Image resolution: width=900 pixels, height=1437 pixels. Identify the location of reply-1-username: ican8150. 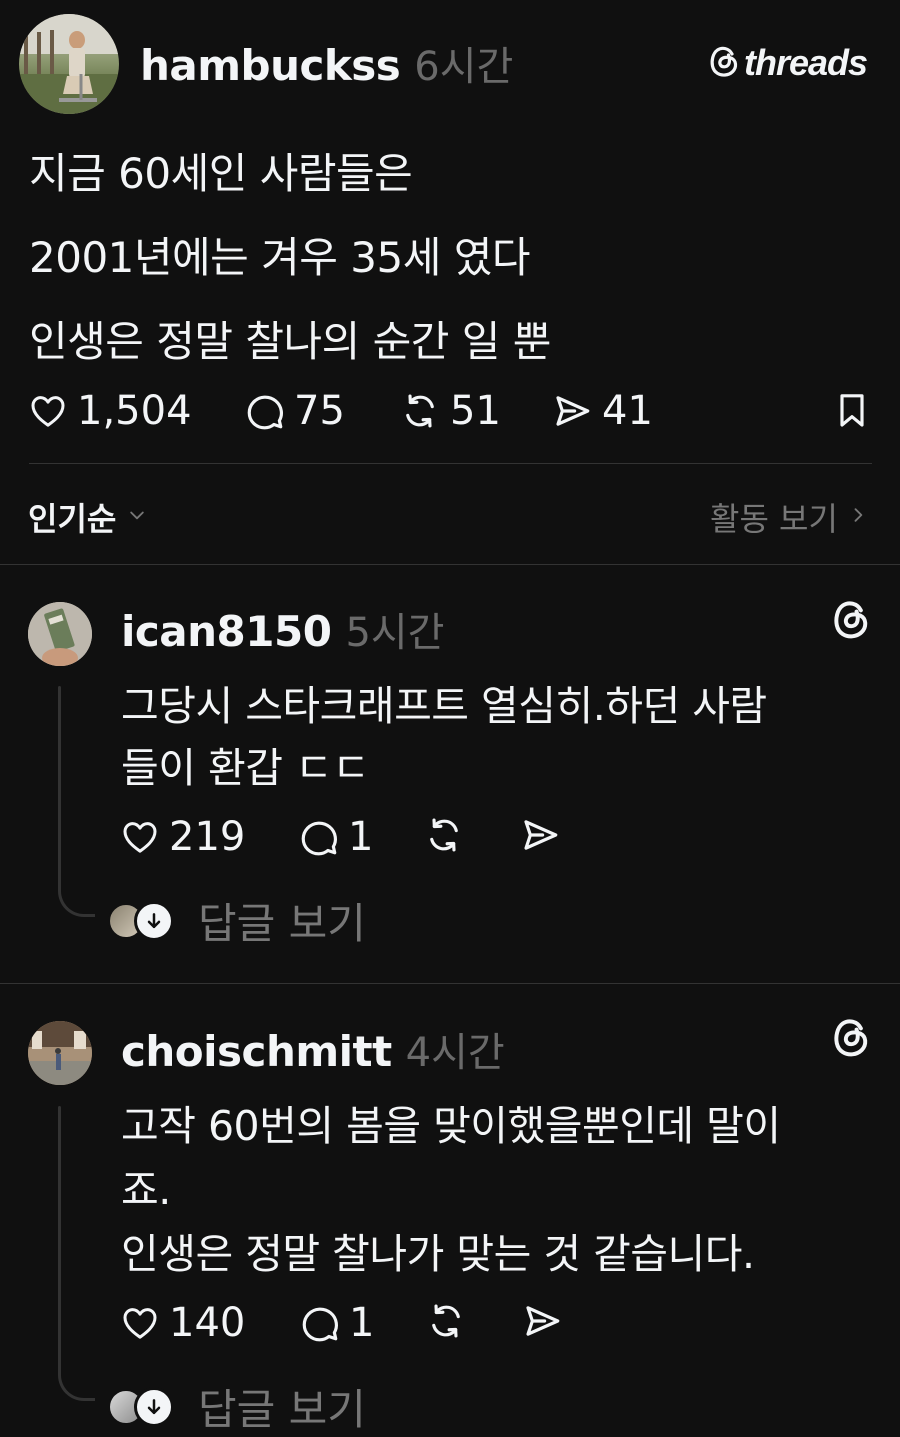
(226, 631).